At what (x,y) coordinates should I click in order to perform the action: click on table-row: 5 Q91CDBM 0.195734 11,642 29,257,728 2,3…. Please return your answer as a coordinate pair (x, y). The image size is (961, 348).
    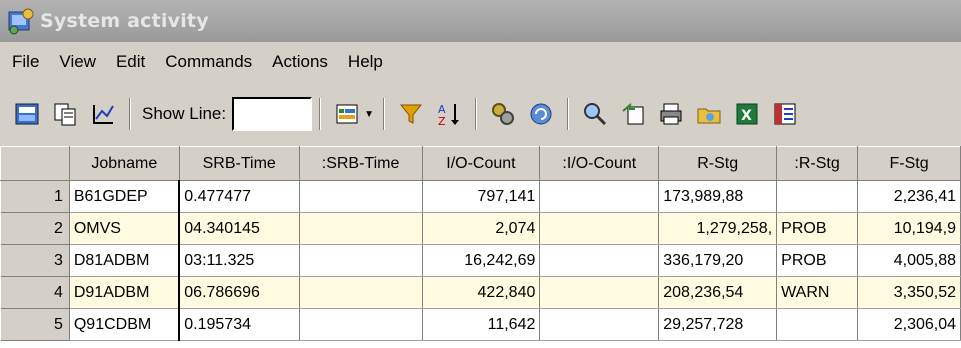
    Looking at the image, I should click on (480, 324).